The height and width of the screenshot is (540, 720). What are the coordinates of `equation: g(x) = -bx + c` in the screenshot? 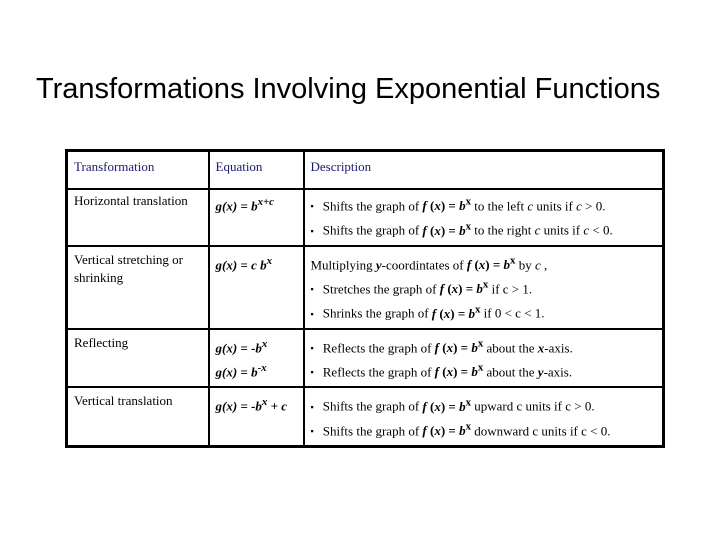 It's located at (251, 405).